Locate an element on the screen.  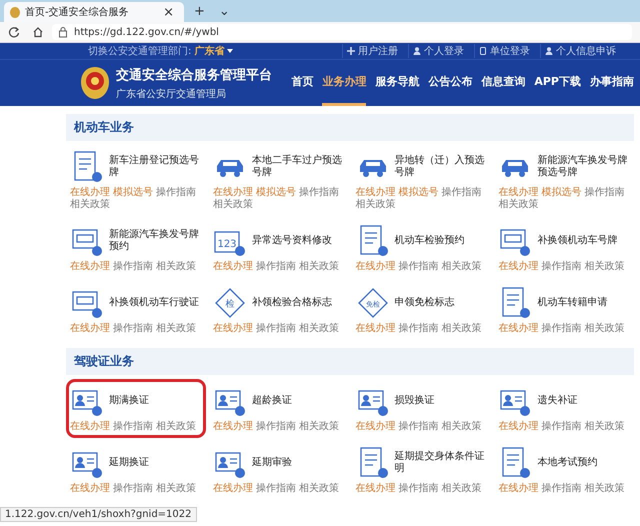
service-link: 损毁换证 is located at coordinates (414, 401).